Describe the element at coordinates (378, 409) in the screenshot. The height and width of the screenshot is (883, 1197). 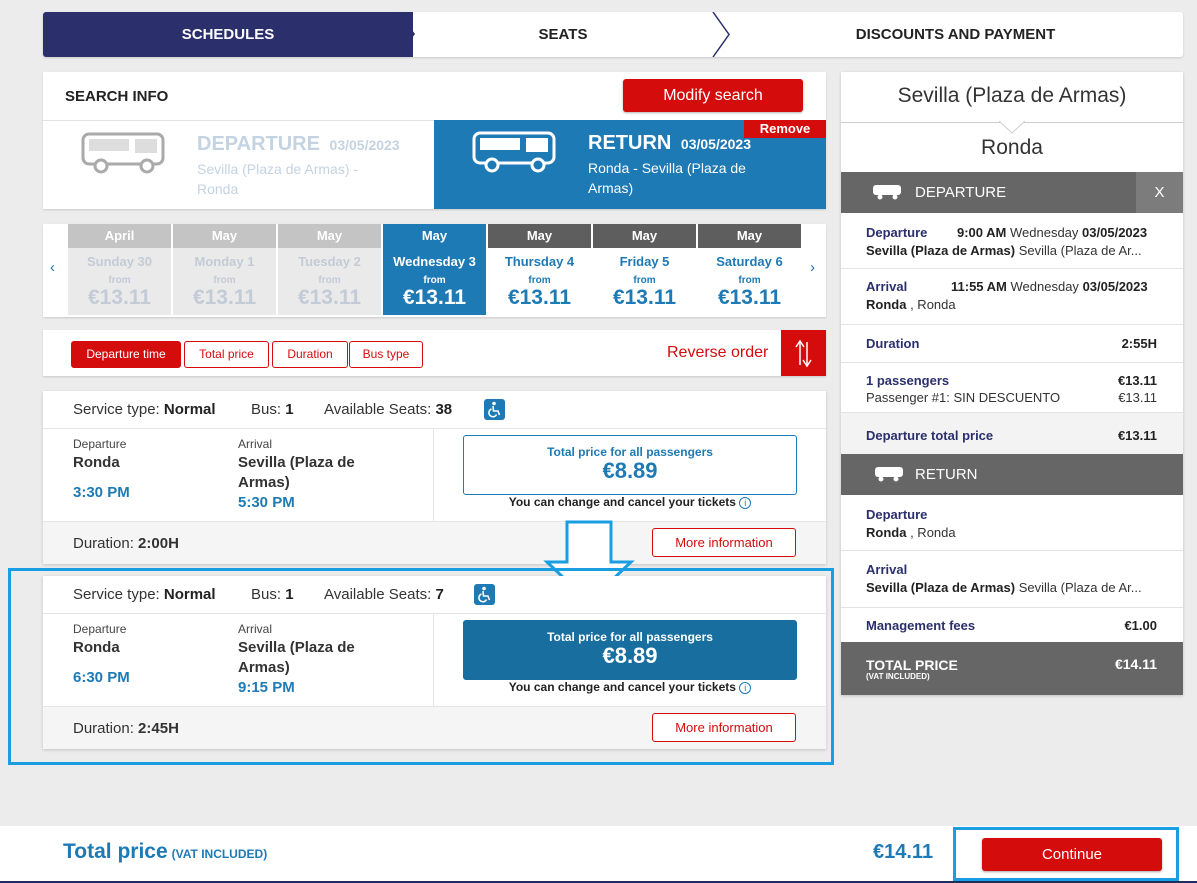
I see `seats-label: Available Seats:` at that location.